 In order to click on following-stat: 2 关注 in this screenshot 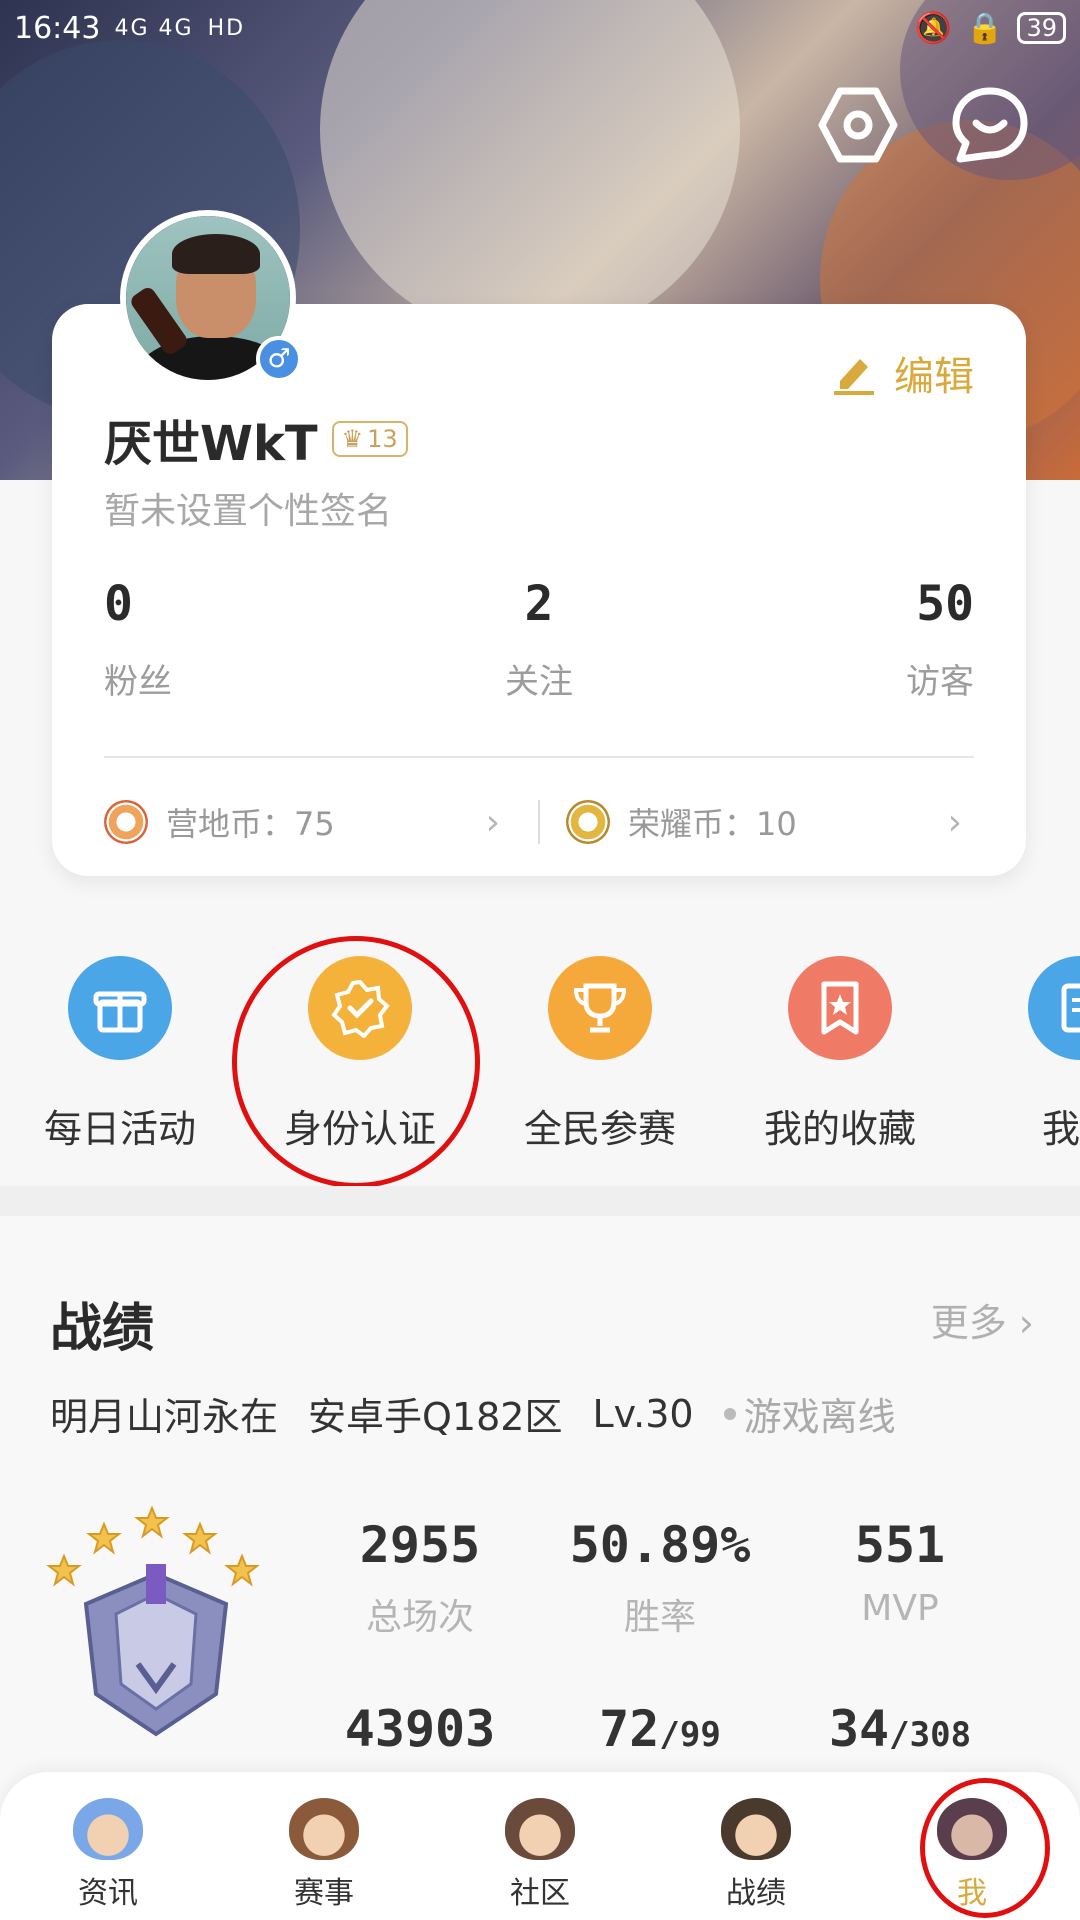, I will do `click(539, 639)`.